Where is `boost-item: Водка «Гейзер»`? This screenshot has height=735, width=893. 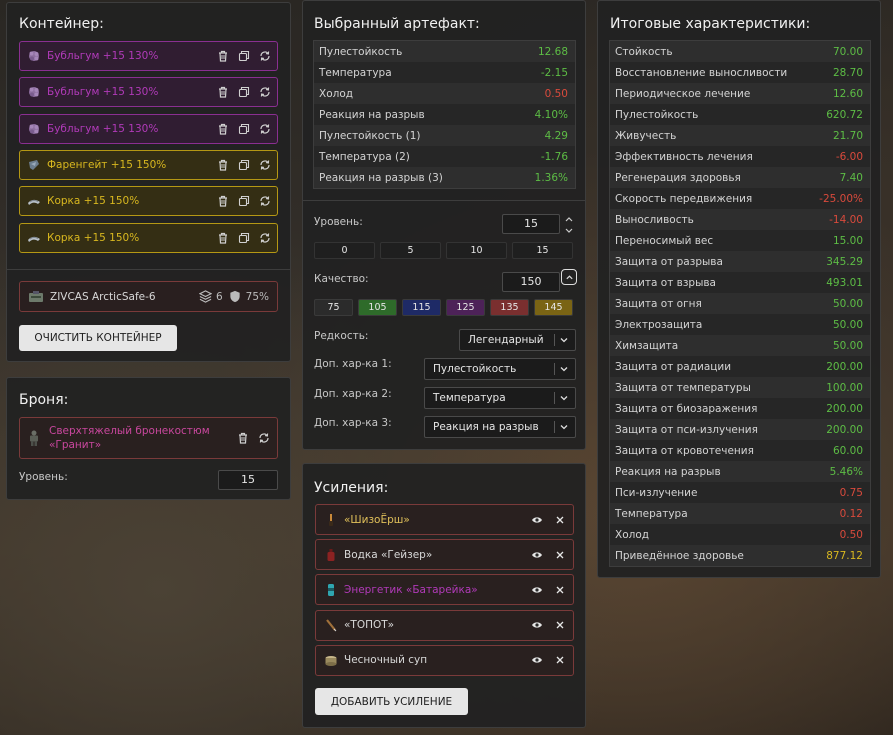 boost-item: Водка «Гейзер» is located at coordinates (444, 555).